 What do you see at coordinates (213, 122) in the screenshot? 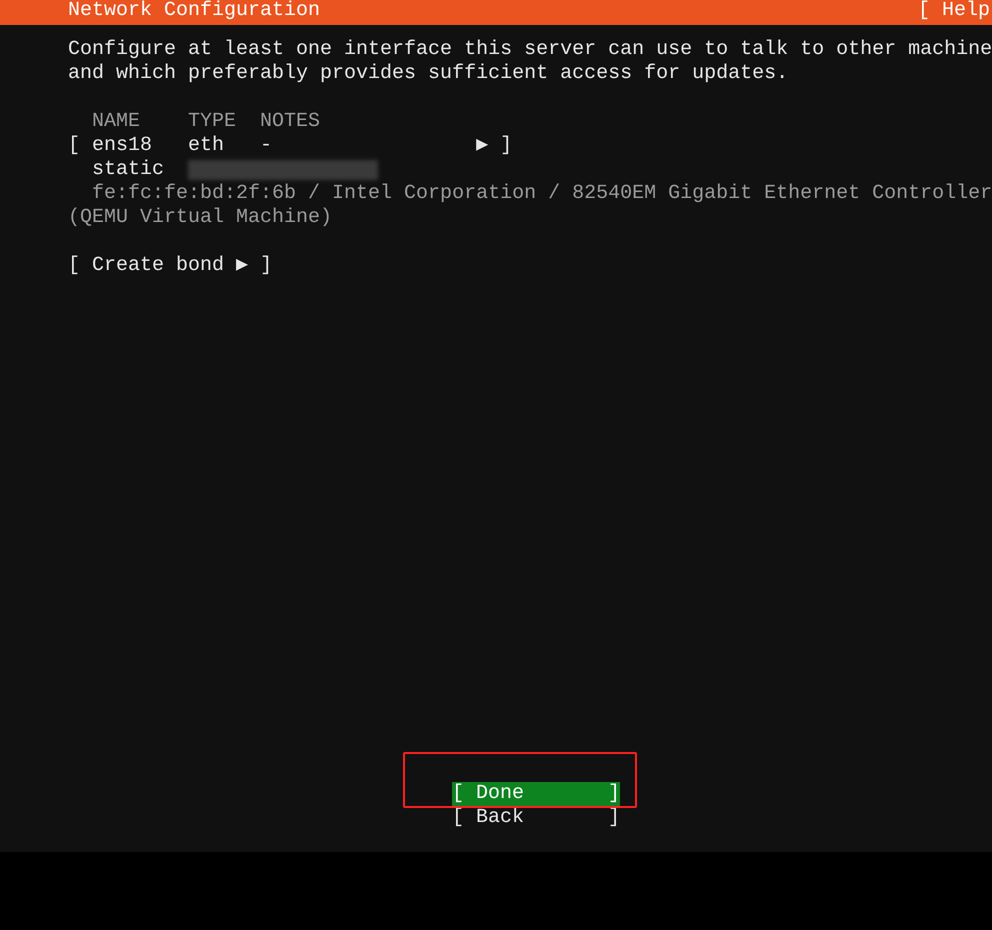
I see `column-header: TYPE` at bounding box center [213, 122].